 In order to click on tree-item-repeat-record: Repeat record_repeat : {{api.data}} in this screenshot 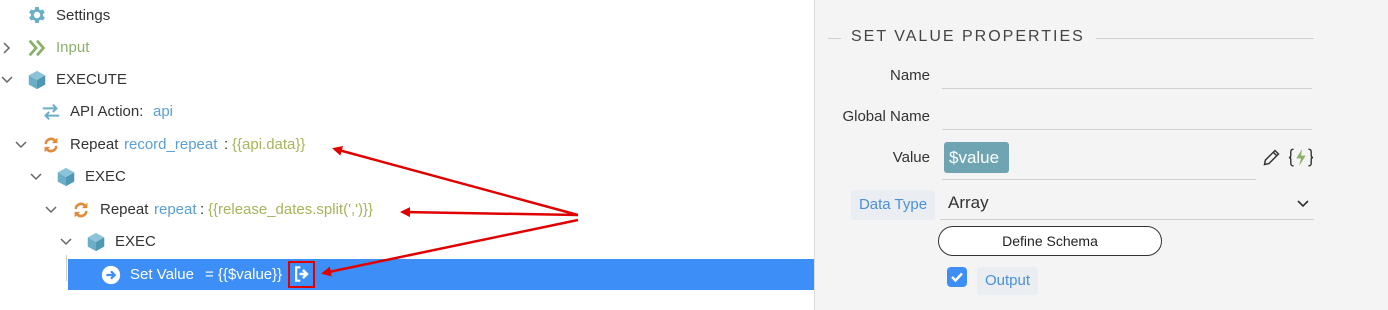, I will do `click(407, 145)`.